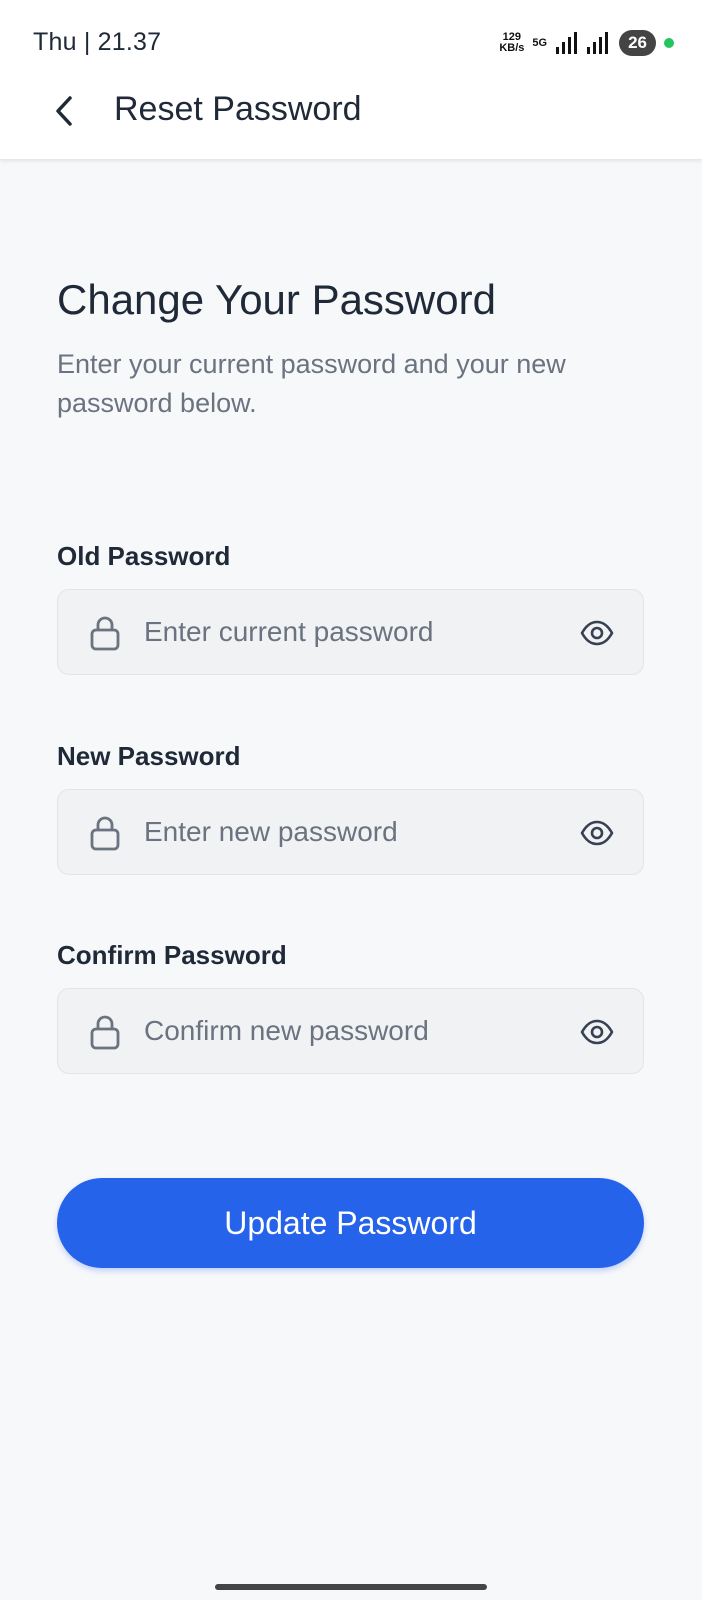 This screenshot has width=702, height=1600. Describe the element at coordinates (586, 43) in the screenshot. I see `status-indicators: 129 KB/s 5G 26` at that location.